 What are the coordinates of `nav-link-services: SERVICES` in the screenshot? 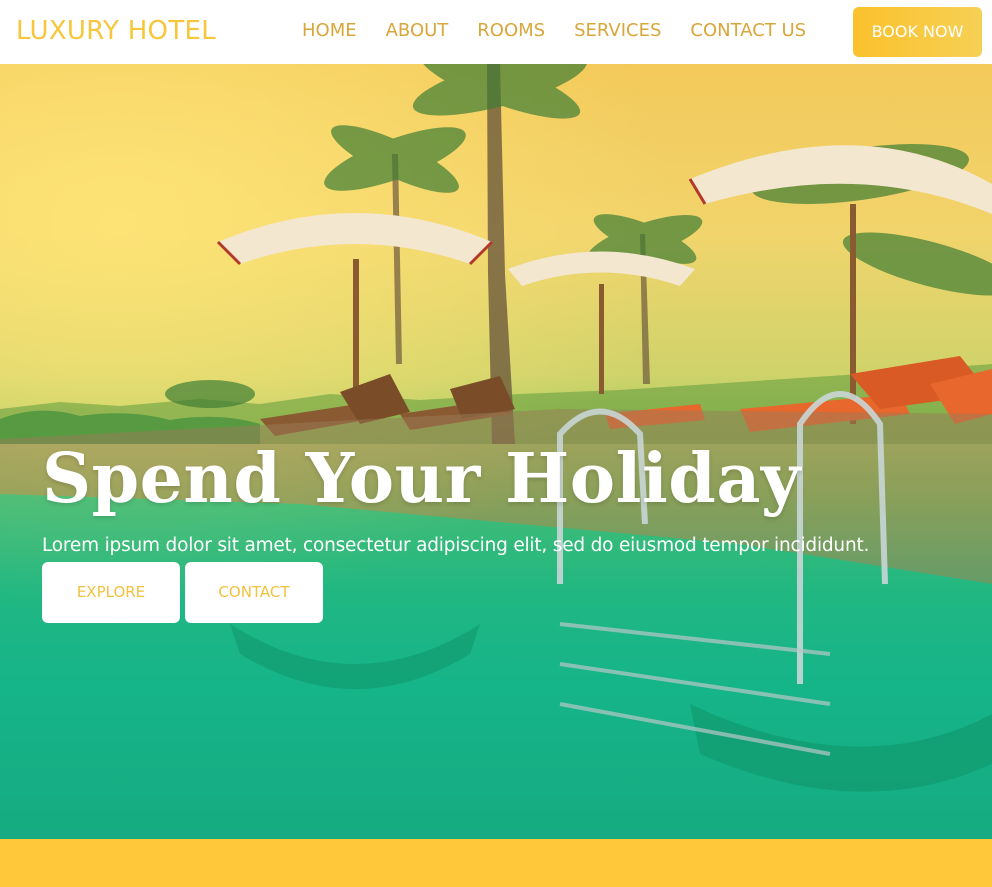 It's located at (617, 31).